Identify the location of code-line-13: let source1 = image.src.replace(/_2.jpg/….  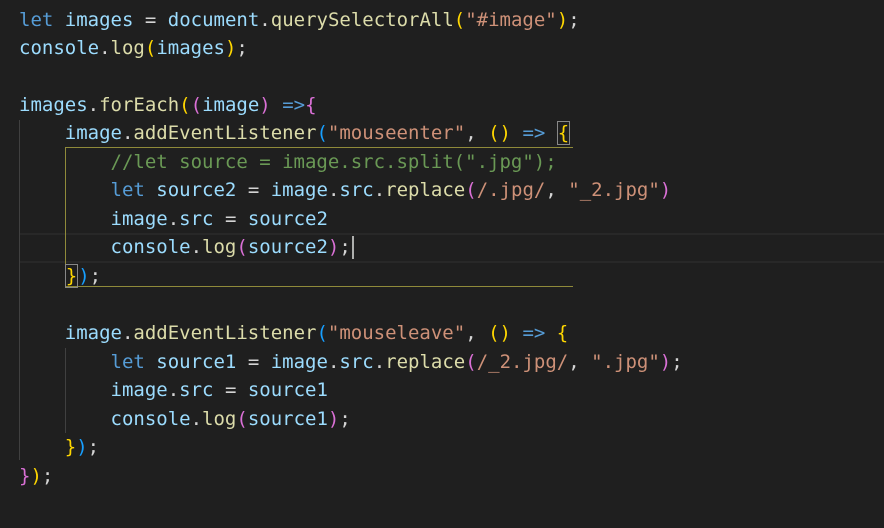
(351, 362).